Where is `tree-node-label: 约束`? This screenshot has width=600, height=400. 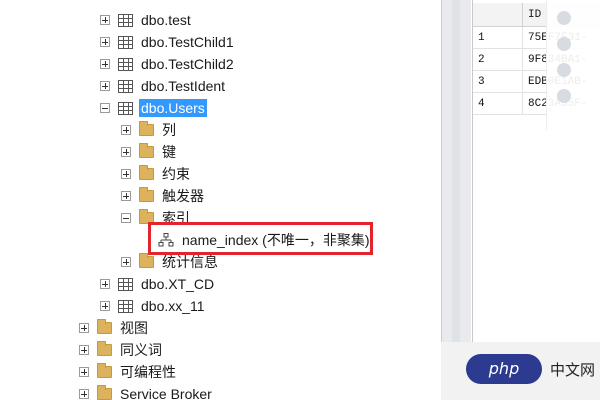
tree-node-label: 约束 is located at coordinates (176, 174).